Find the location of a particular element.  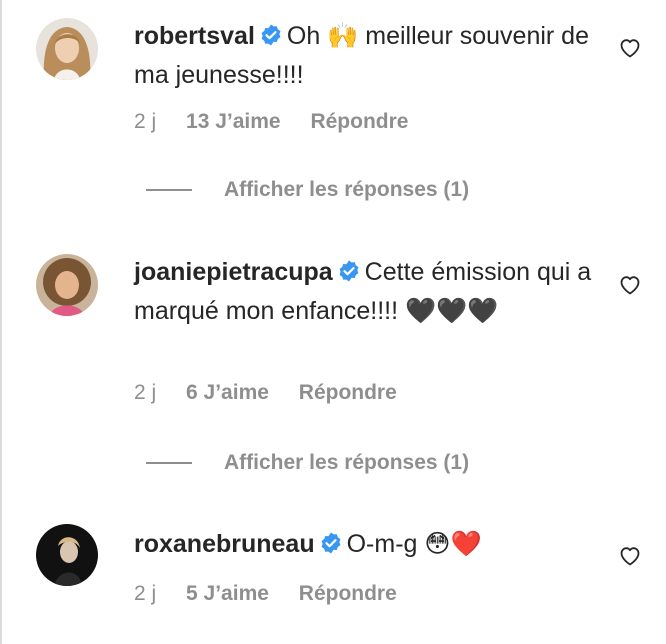

comment-text: roxanebruneau O-m-g 😳❤️ is located at coordinates (369, 545).